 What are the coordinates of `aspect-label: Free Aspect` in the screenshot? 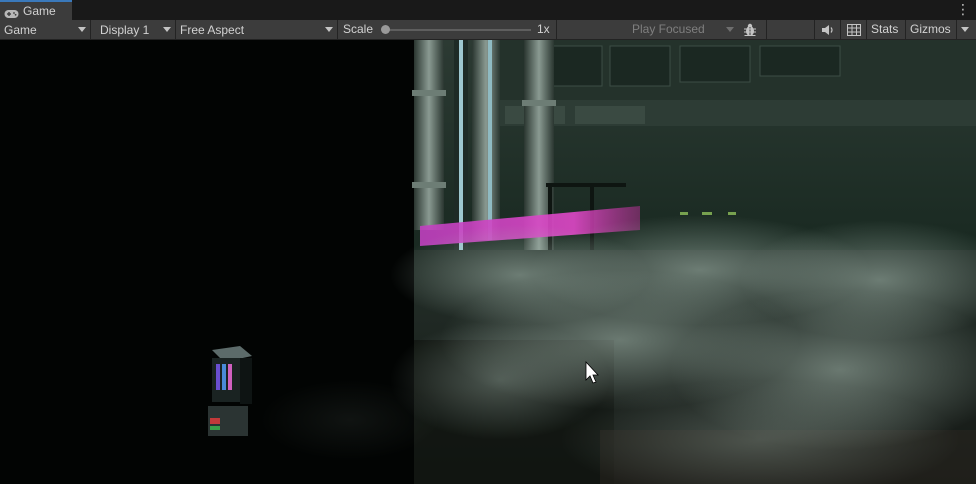 It's located at (212, 29).